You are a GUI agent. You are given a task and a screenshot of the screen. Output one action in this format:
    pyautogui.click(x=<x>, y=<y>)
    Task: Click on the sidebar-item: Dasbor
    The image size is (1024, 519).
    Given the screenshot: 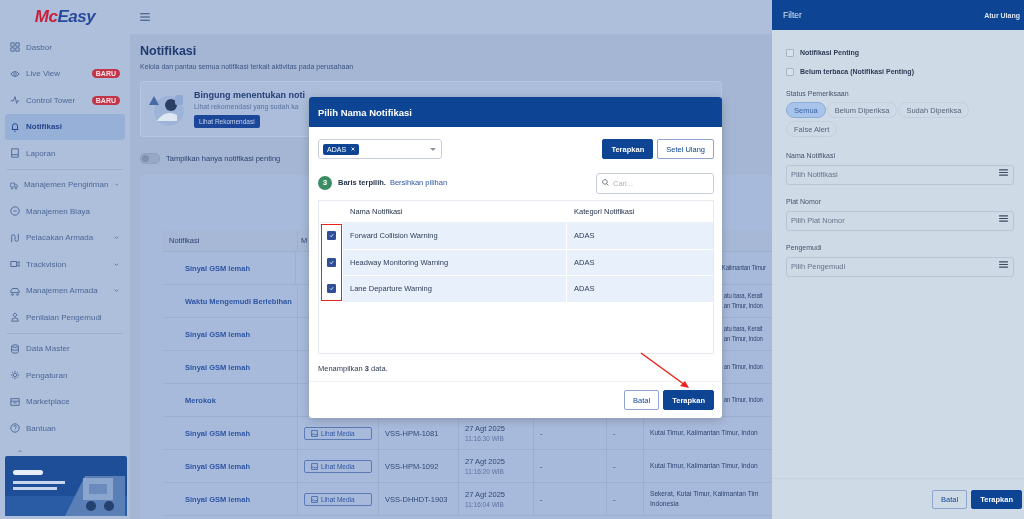 What is the action you would take?
    pyautogui.click(x=65, y=47)
    